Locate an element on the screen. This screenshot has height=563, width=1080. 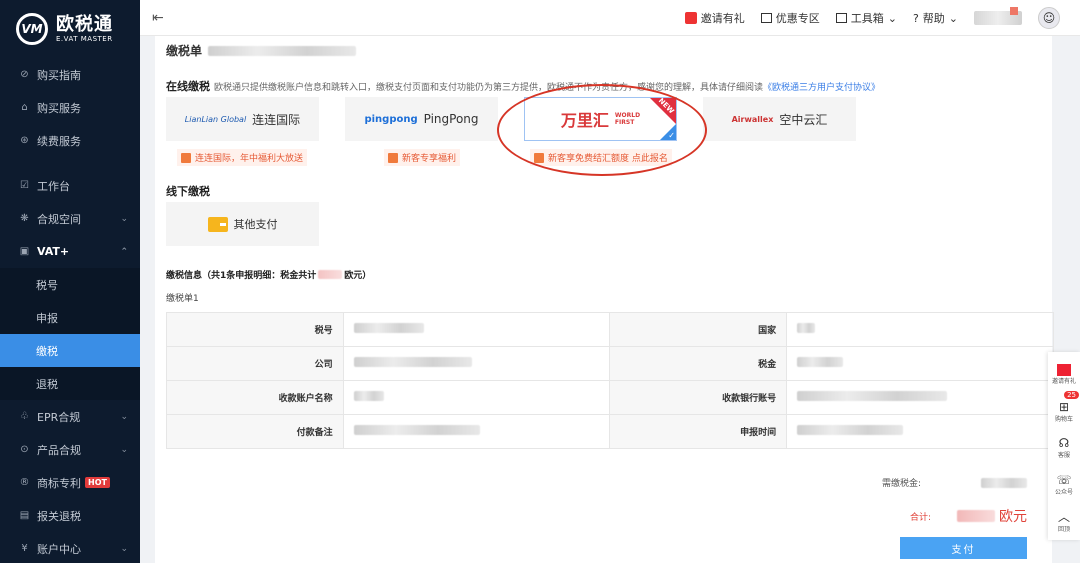
sidebar-item-vat: ▣ VAT+ ⌃ is located at coordinates (70, 251).